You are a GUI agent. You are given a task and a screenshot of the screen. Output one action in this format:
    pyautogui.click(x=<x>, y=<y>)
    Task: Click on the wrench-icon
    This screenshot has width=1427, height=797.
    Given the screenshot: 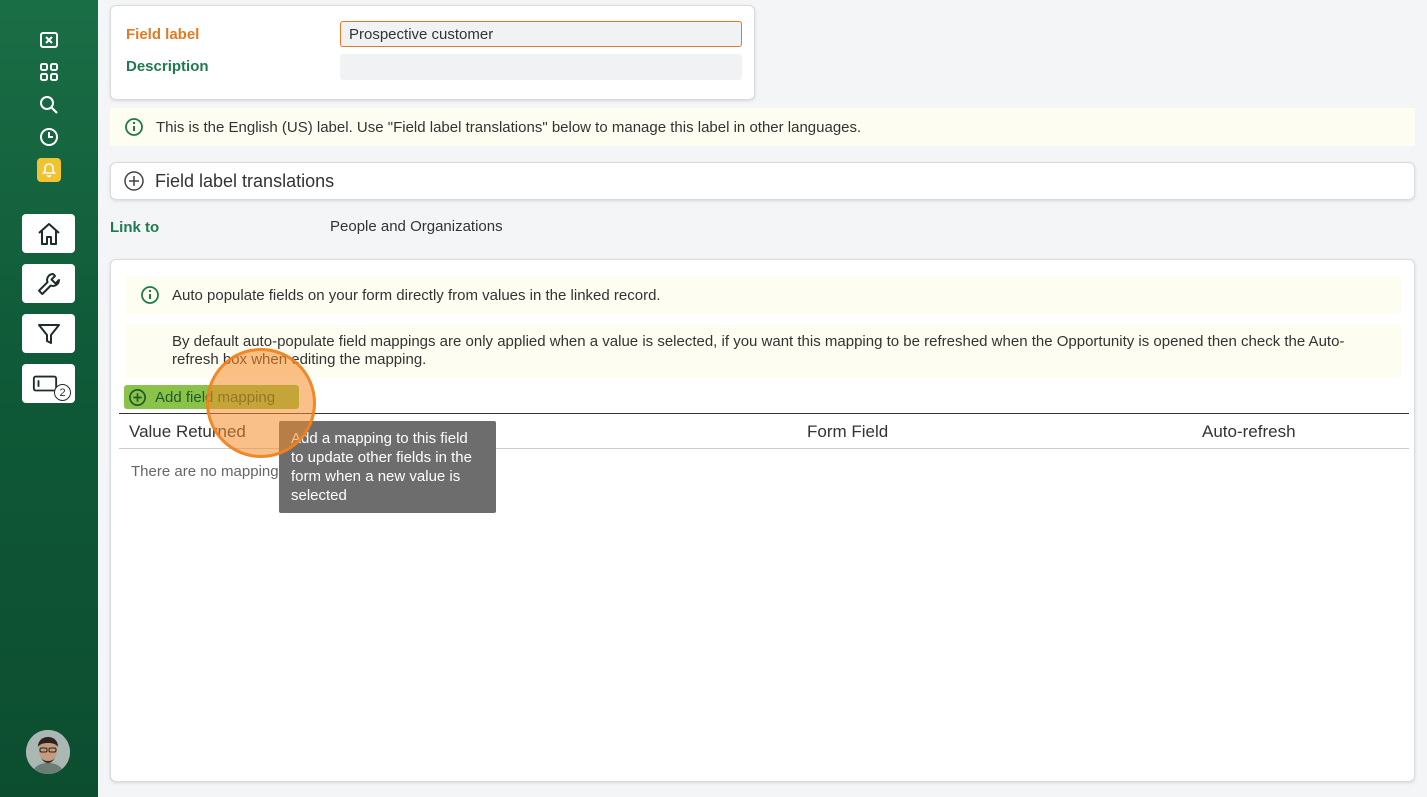 What is the action you would take?
    pyautogui.click(x=48, y=283)
    